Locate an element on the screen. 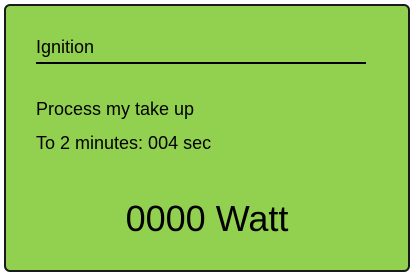  status-line-timer: To 2 minutes: 004 sec is located at coordinates (124, 143).